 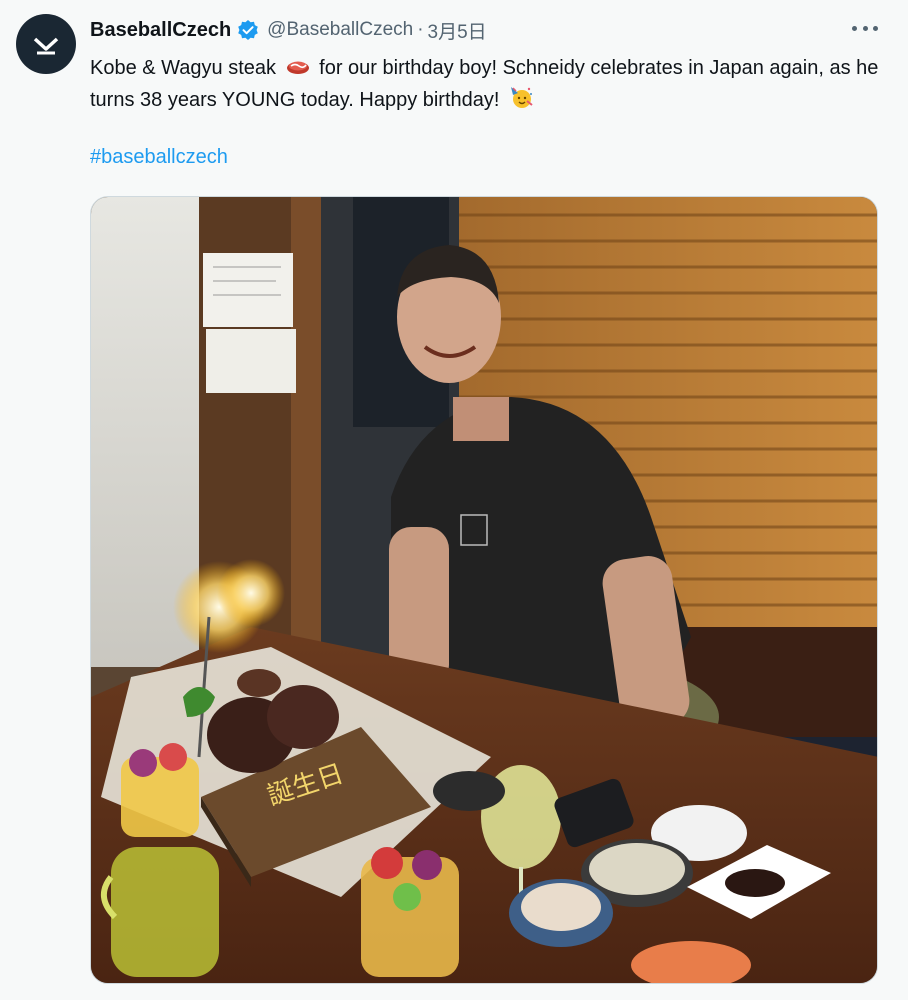 What do you see at coordinates (340, 30) in the screenshot?
I see `handle: @BaseballCzech` at bounding box center [340, 30].